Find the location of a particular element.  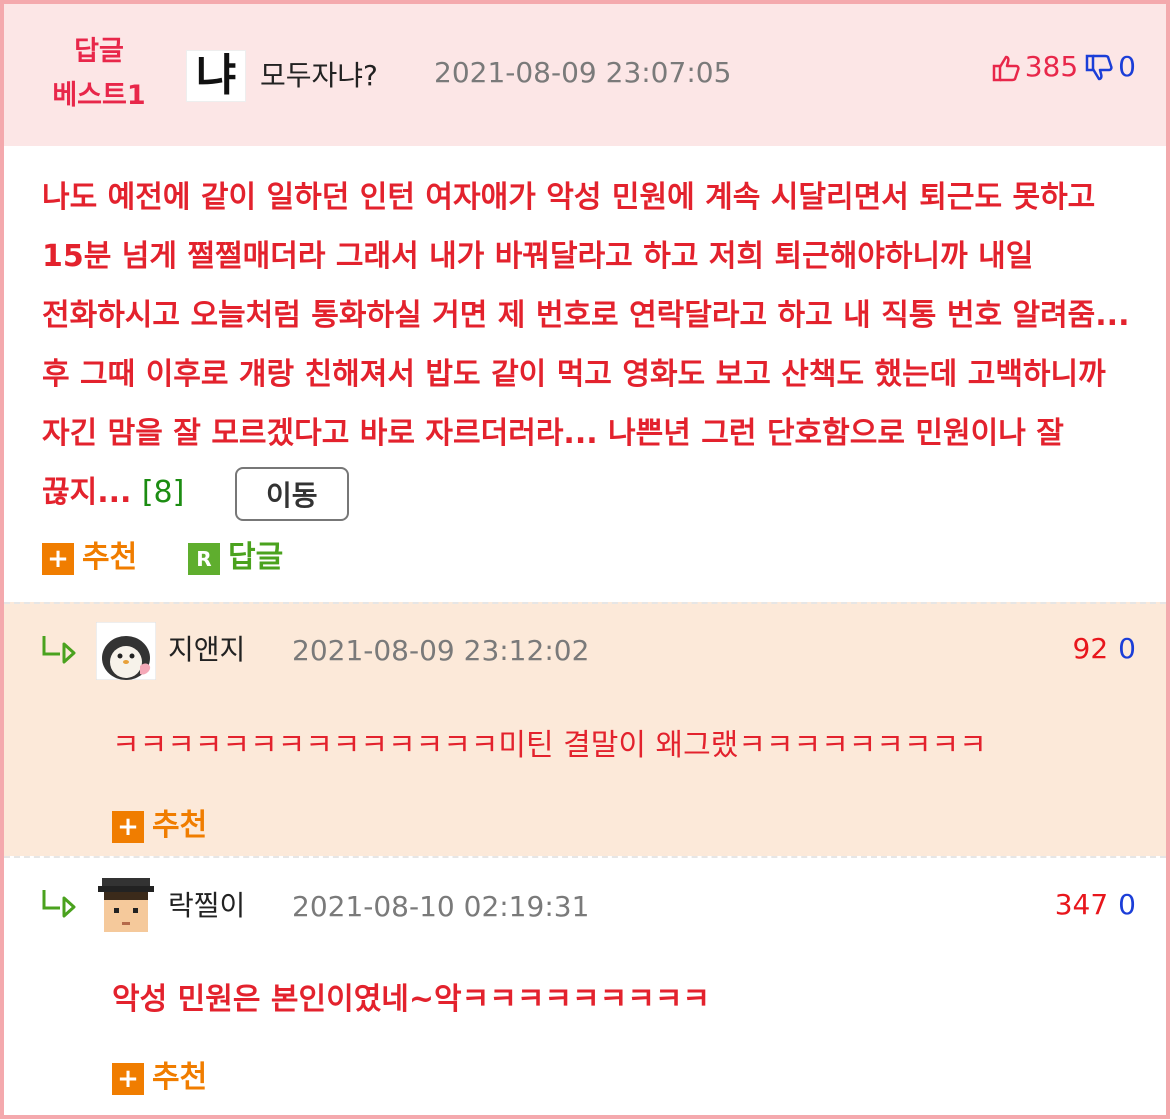

comment-date: 2021-08-10 02:19:31 is located at coordinates (441, 906).